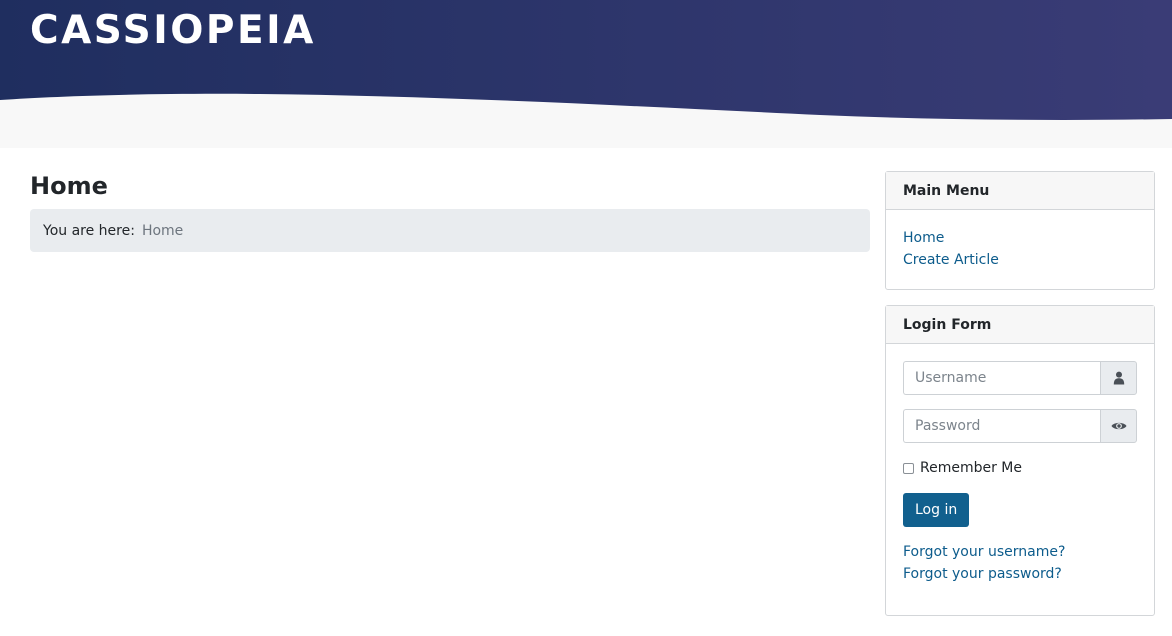  I want to click on password-group, so click(1020, 426).